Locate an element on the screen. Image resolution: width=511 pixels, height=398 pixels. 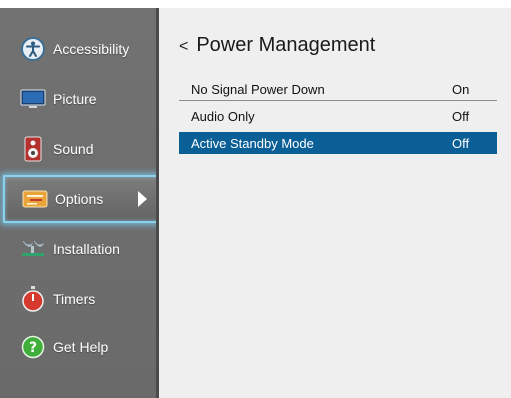
setting-row-active-standby-mode: Active Standby Mode Off is located at coordinates (338, 143).